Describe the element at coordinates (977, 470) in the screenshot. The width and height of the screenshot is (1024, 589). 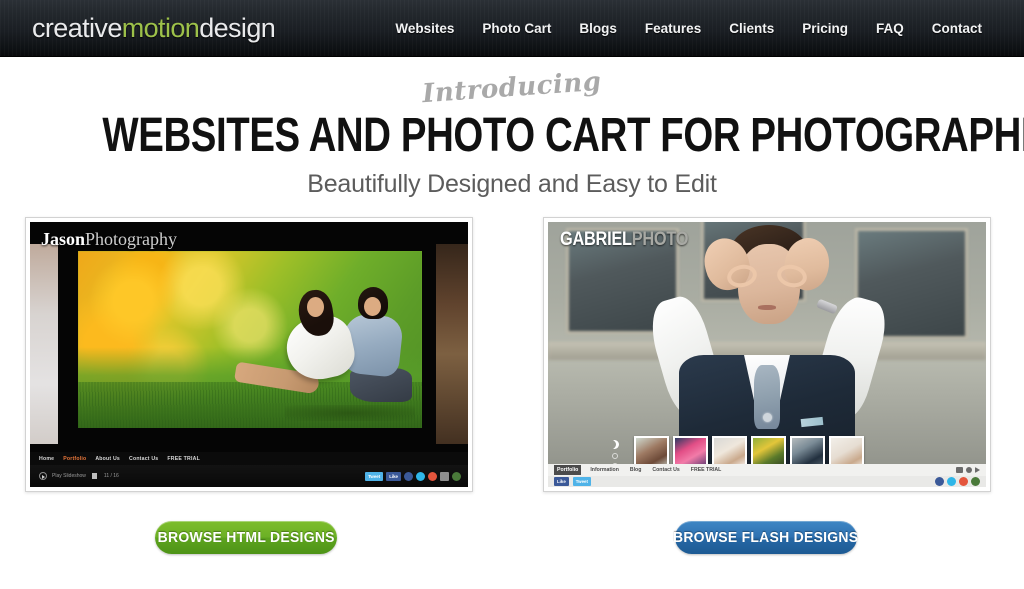
I see `volume-icon` at that location.